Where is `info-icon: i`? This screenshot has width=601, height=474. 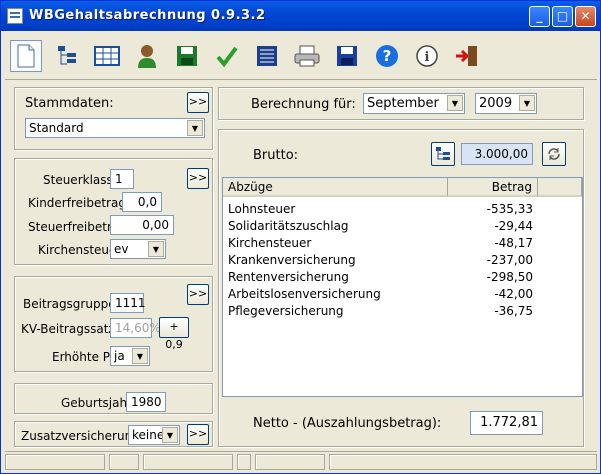 info-icon: i is located at coordinates (427, 56).